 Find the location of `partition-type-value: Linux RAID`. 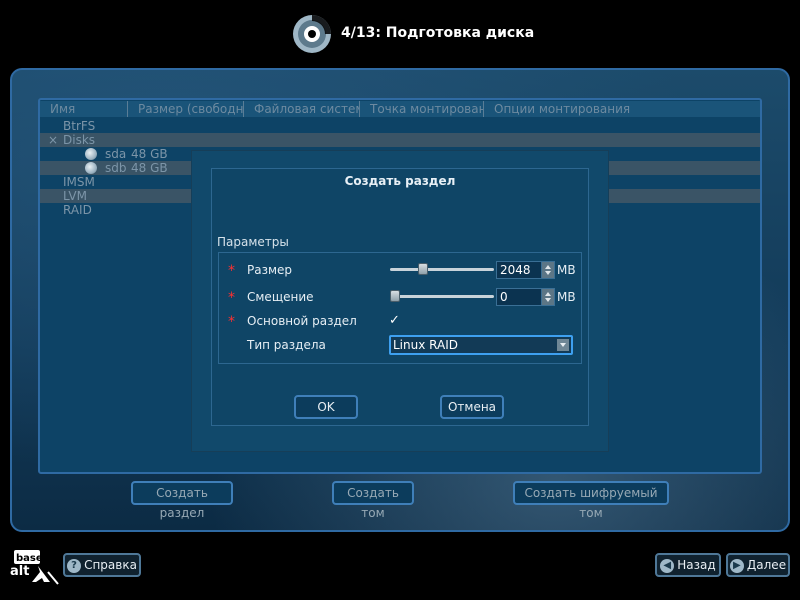

partition-type-value: Linux RAID is located at coordinates (425, 345).